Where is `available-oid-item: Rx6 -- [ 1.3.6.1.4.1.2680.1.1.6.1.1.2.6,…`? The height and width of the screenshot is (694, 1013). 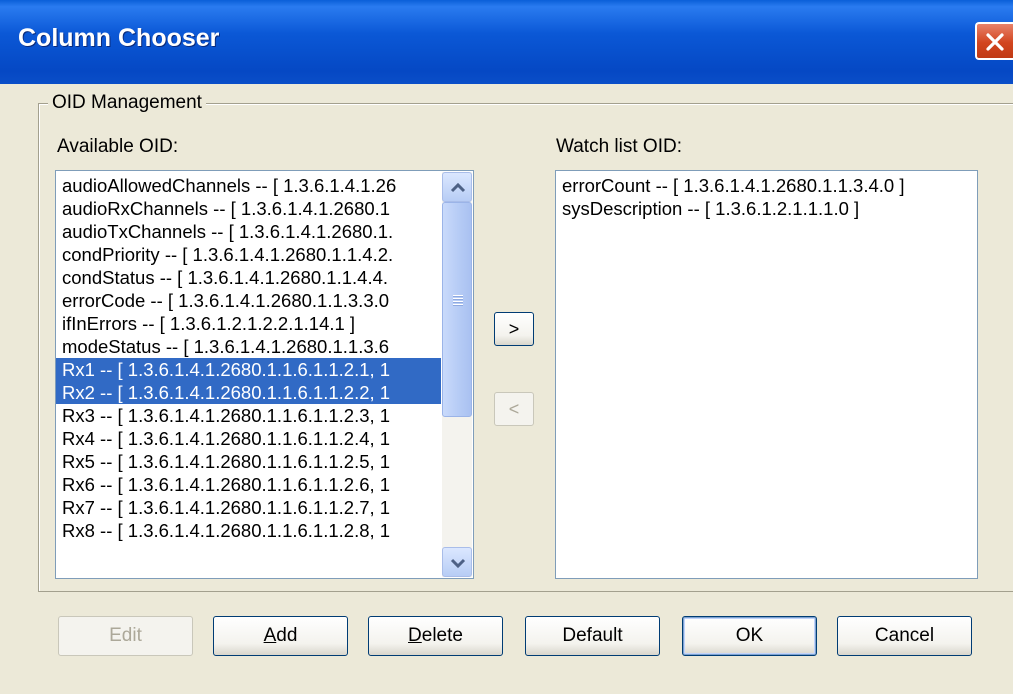 available-oid-item: Rx6 -- [ 1.3.6.1.4.1.2680.1.1.6.1.1.2.6,… is located at coordinates (248, 484).